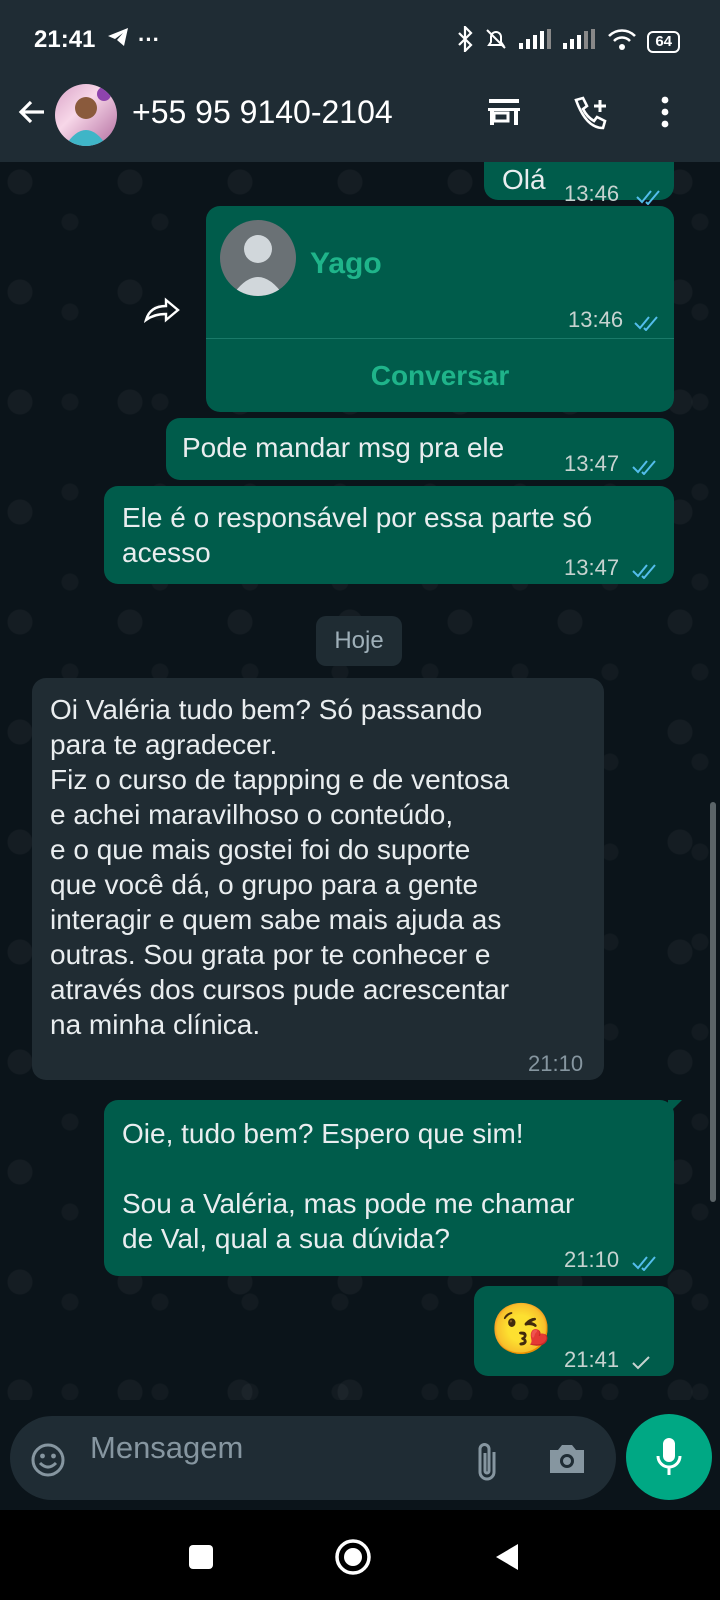  What do you see at coordinates (166, 552) in the screenshot?
I see `message-text: acesso` at bounding box center [166, 552].